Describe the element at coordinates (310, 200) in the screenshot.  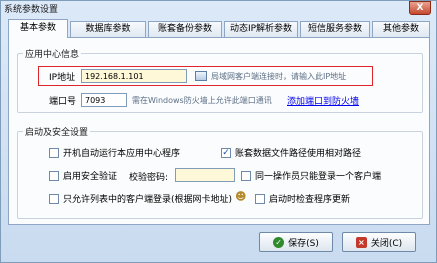
I see `check-update-label: 启动时检查程序更新` at that location.